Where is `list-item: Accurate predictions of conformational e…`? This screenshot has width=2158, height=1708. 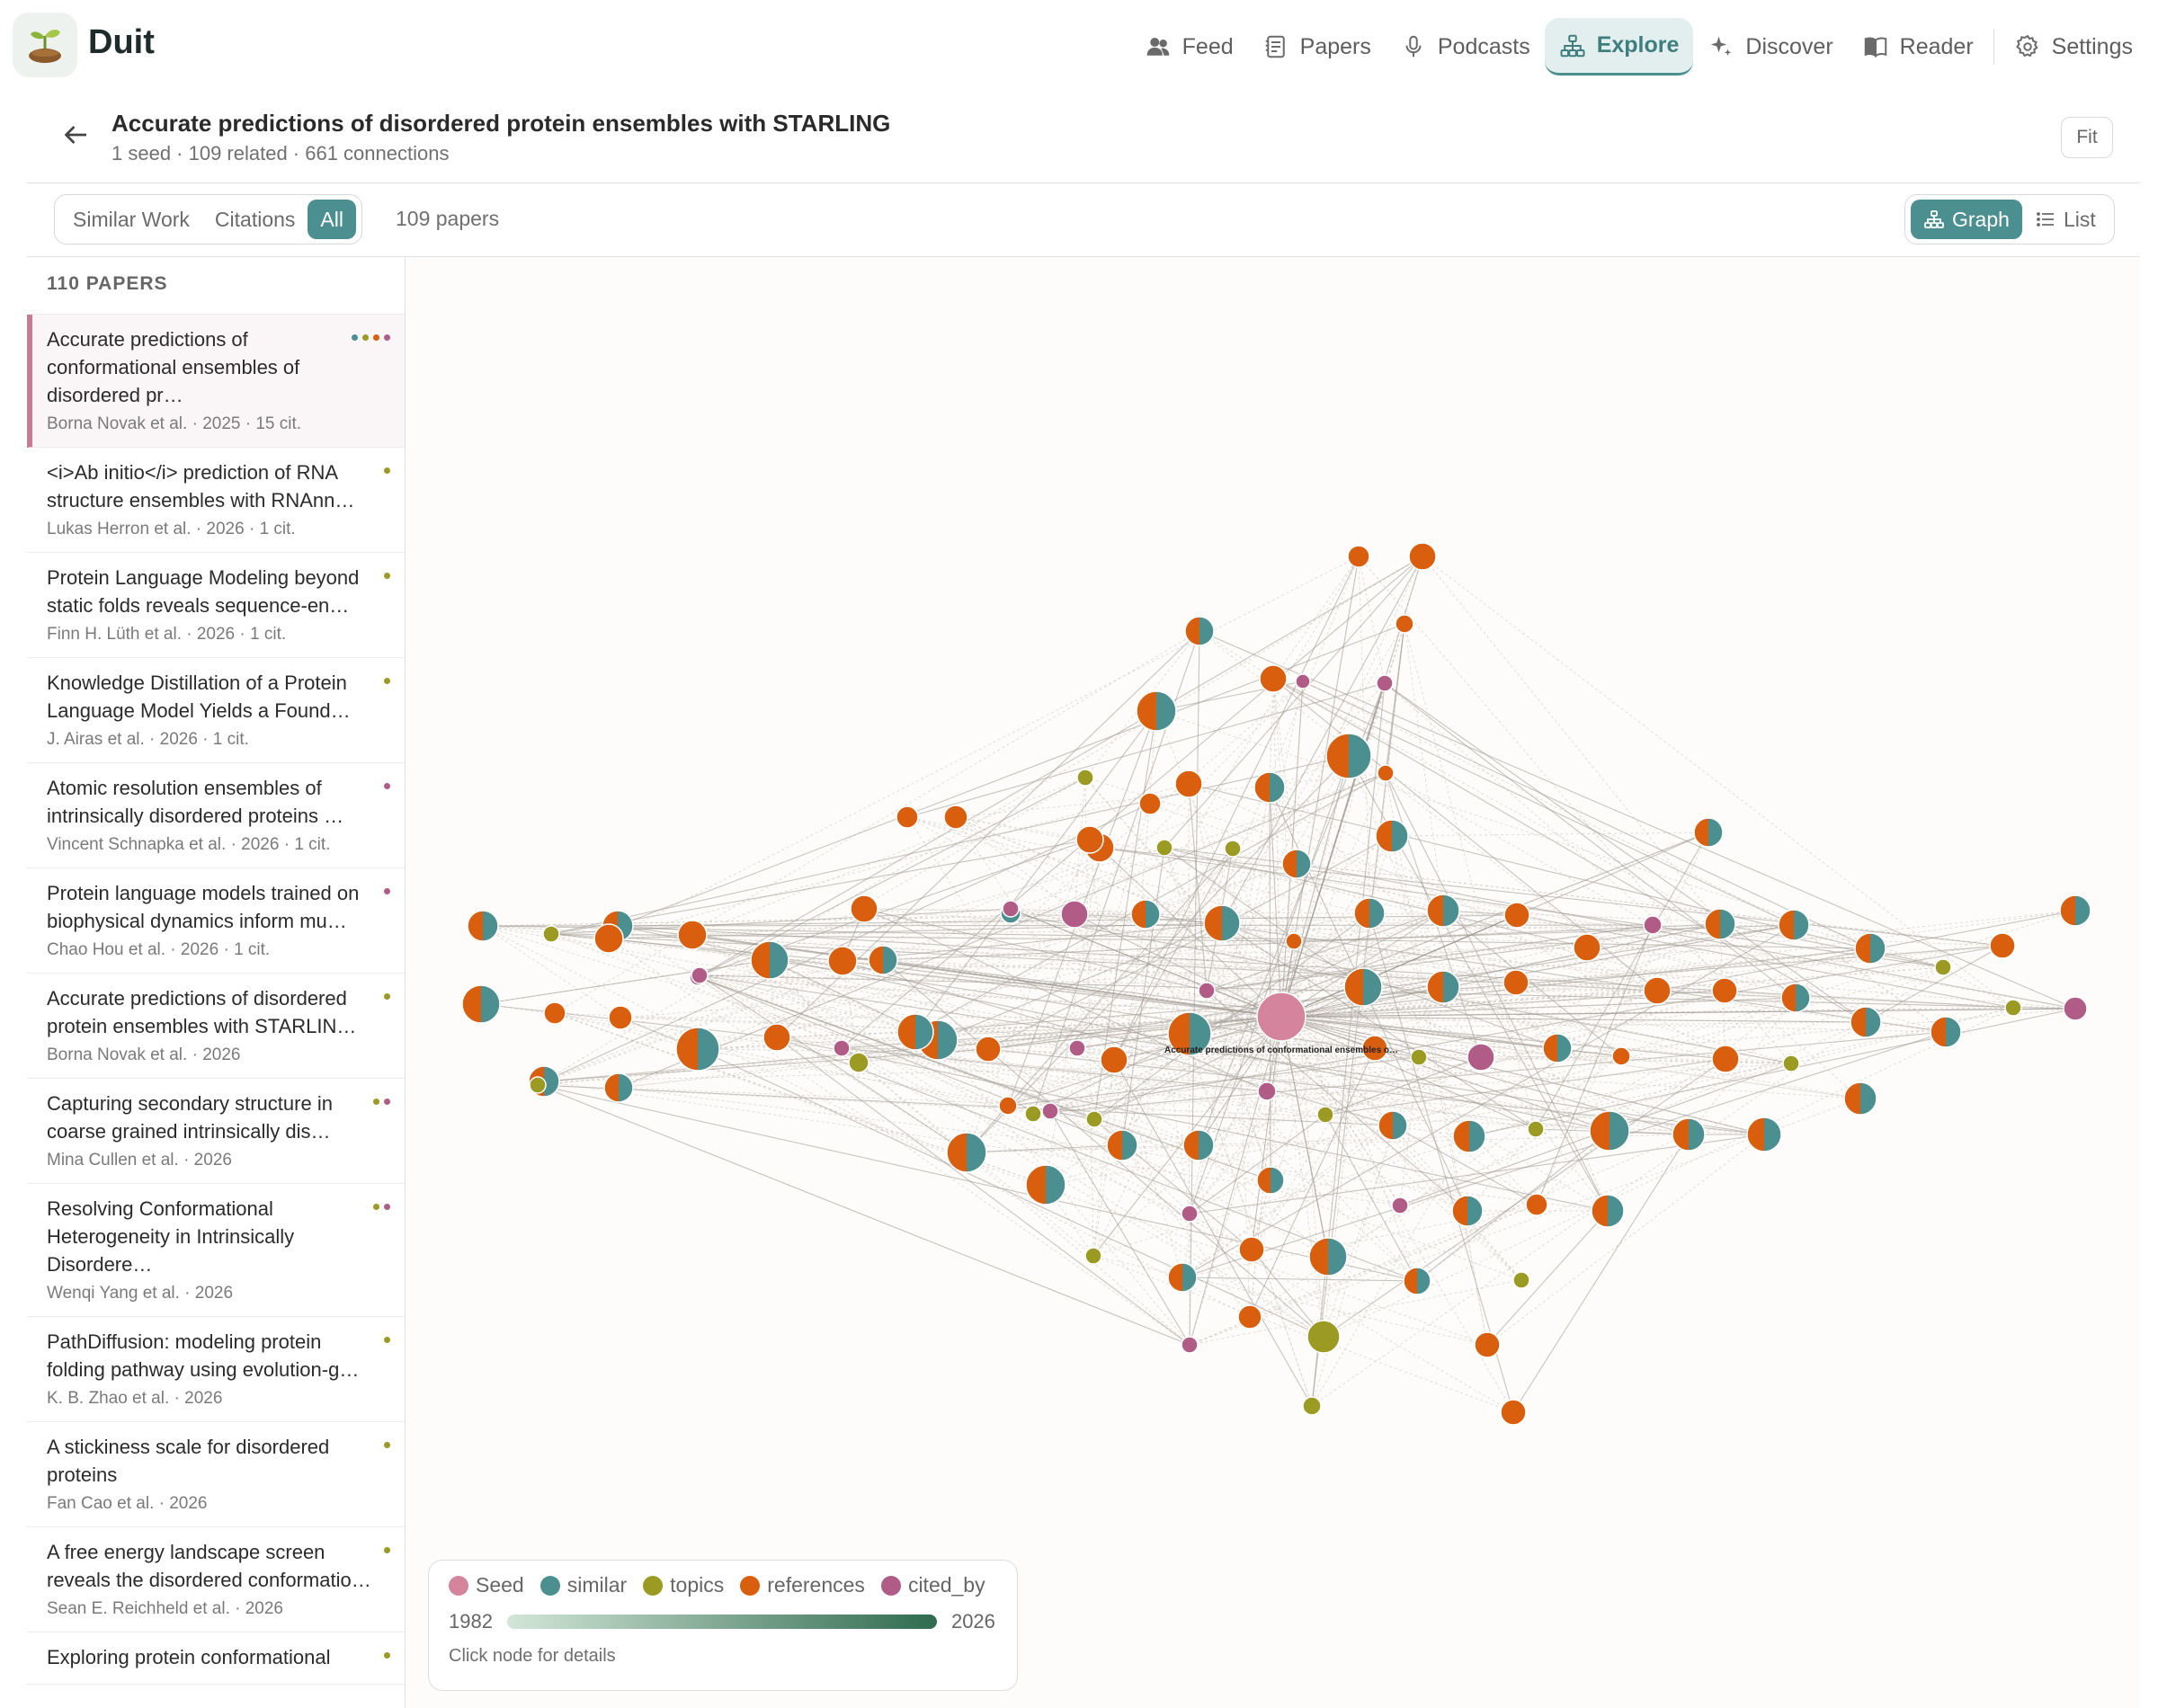
list-item: Accurate predictions of conformational e… is located at coordinates (216, 381).